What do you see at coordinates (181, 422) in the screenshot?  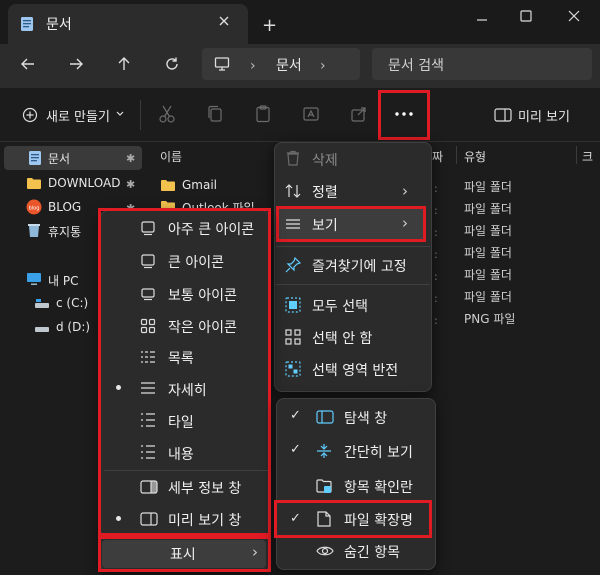 I see `menu-item-tiles: 타일` at bounding box center [181, 422].